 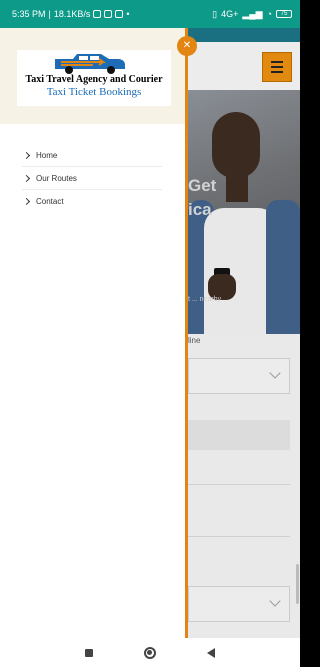 What do you see at coordinates (94, 92) in the screenshot?
I see `logo-subtitle: Taxi Ticket Bookings` at bounding box center [94, 92].